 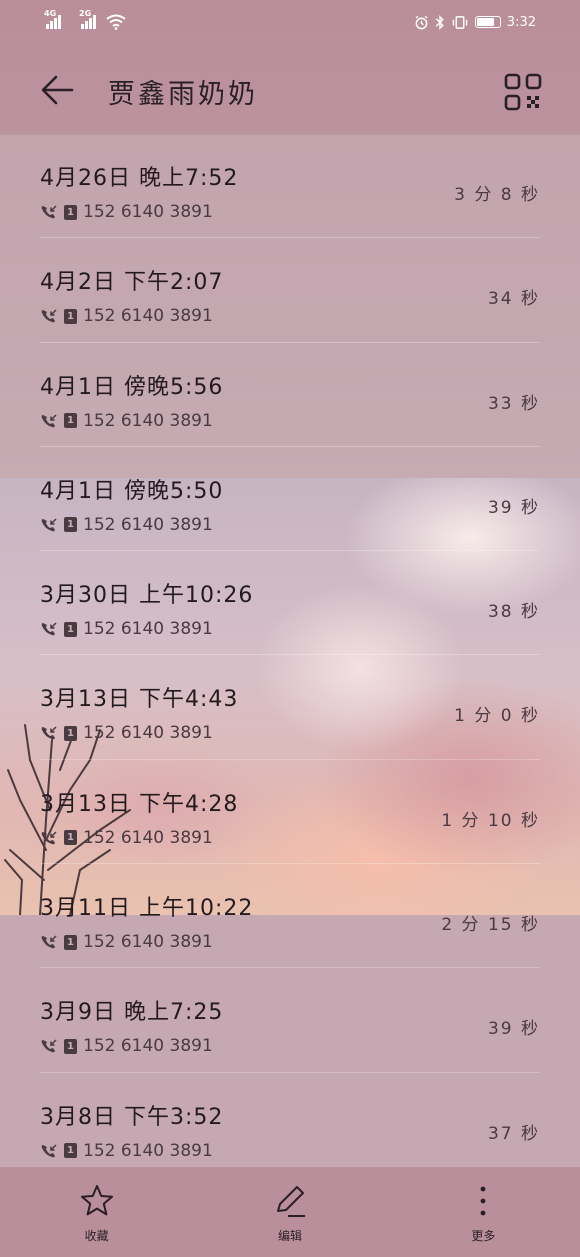 What do you see at coordinates (96, 1200) in the screenshot?
I see `star-icon` at bounding box center [96, 1200].